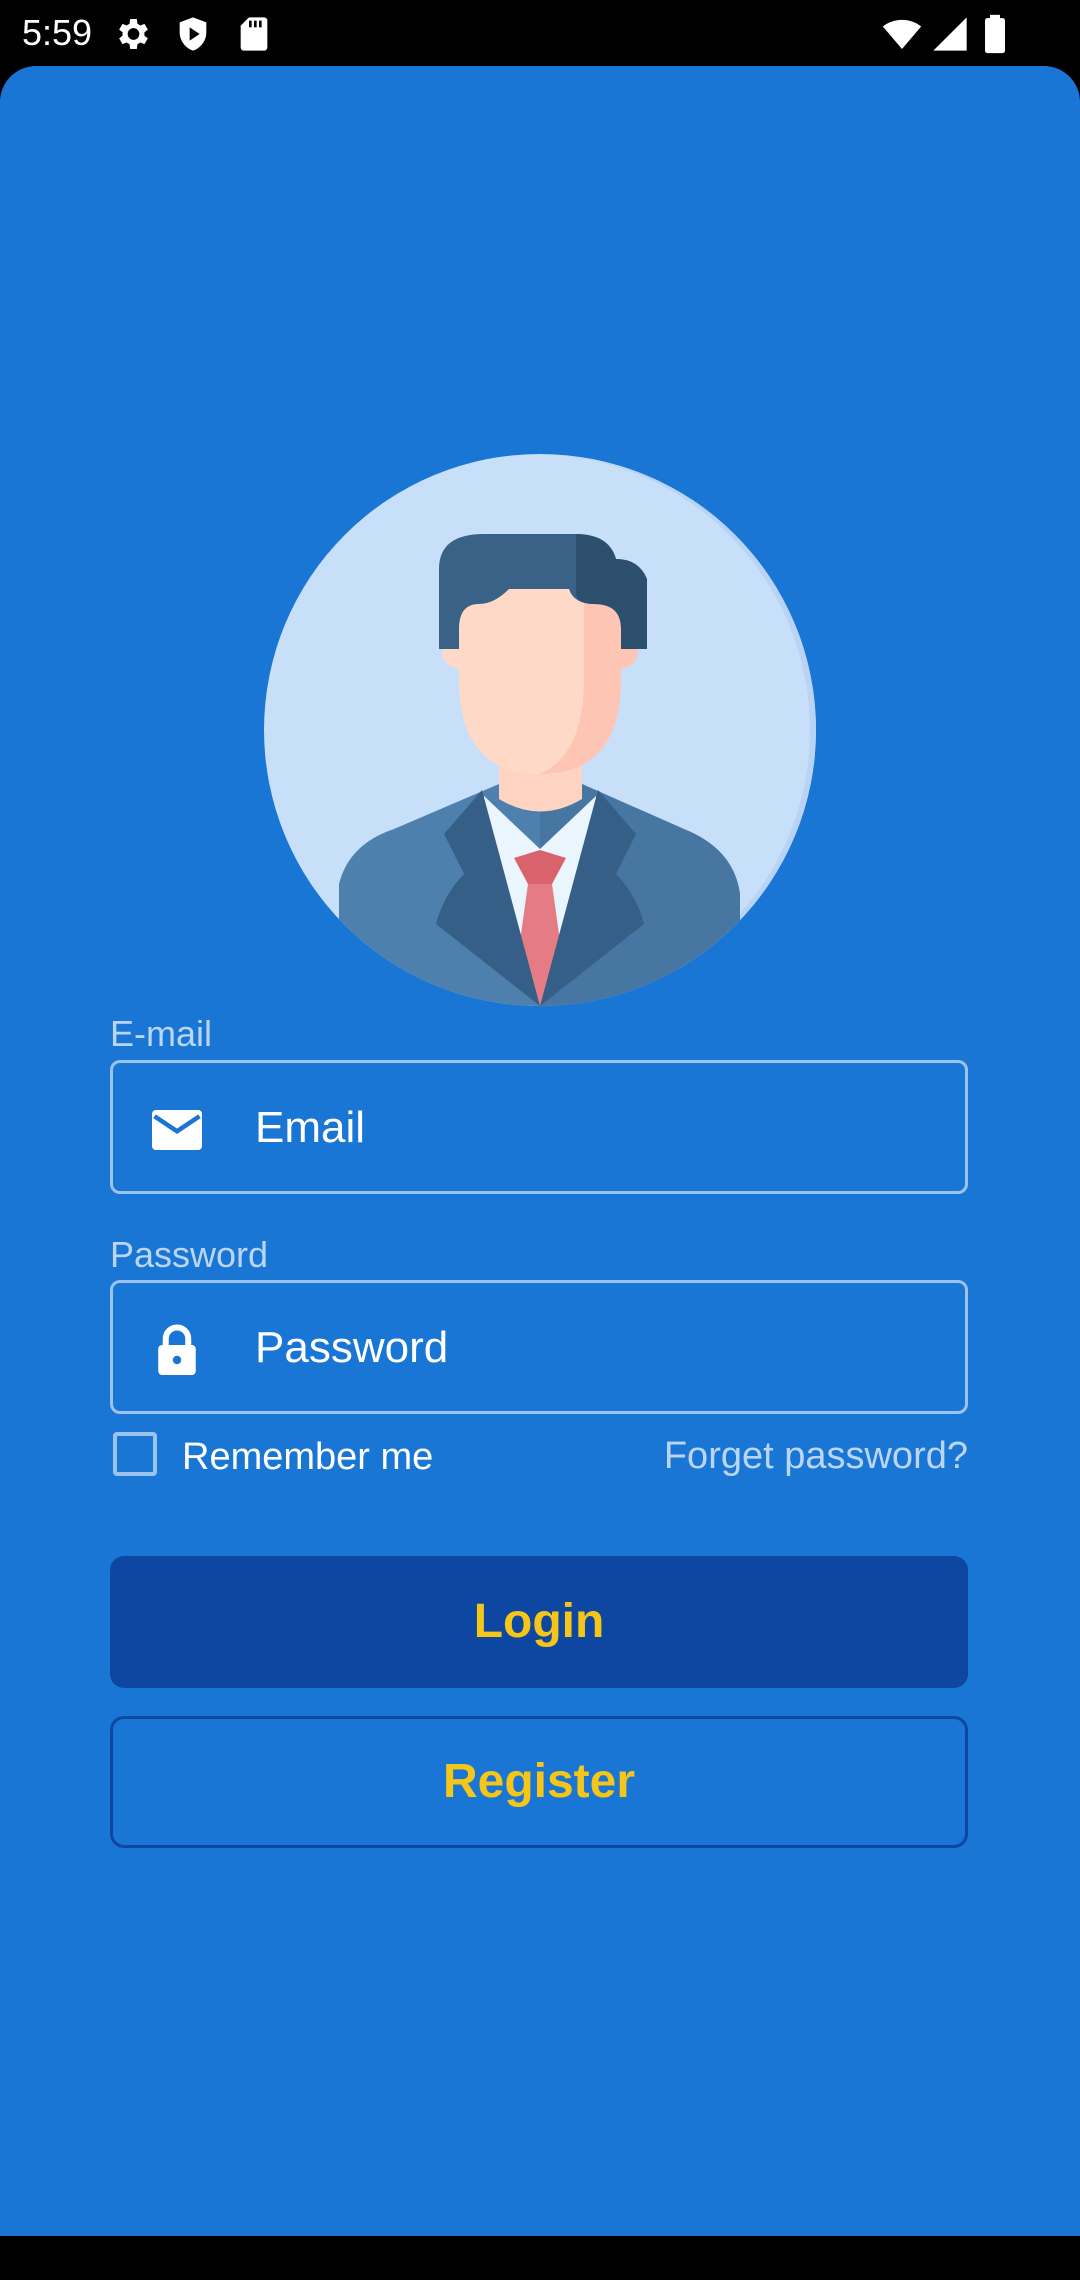 This screenshot has height=2280, width=1080. Describe the element at coordinates (539, 1127) in the screenshot. I see `email-field: Email` at that location.